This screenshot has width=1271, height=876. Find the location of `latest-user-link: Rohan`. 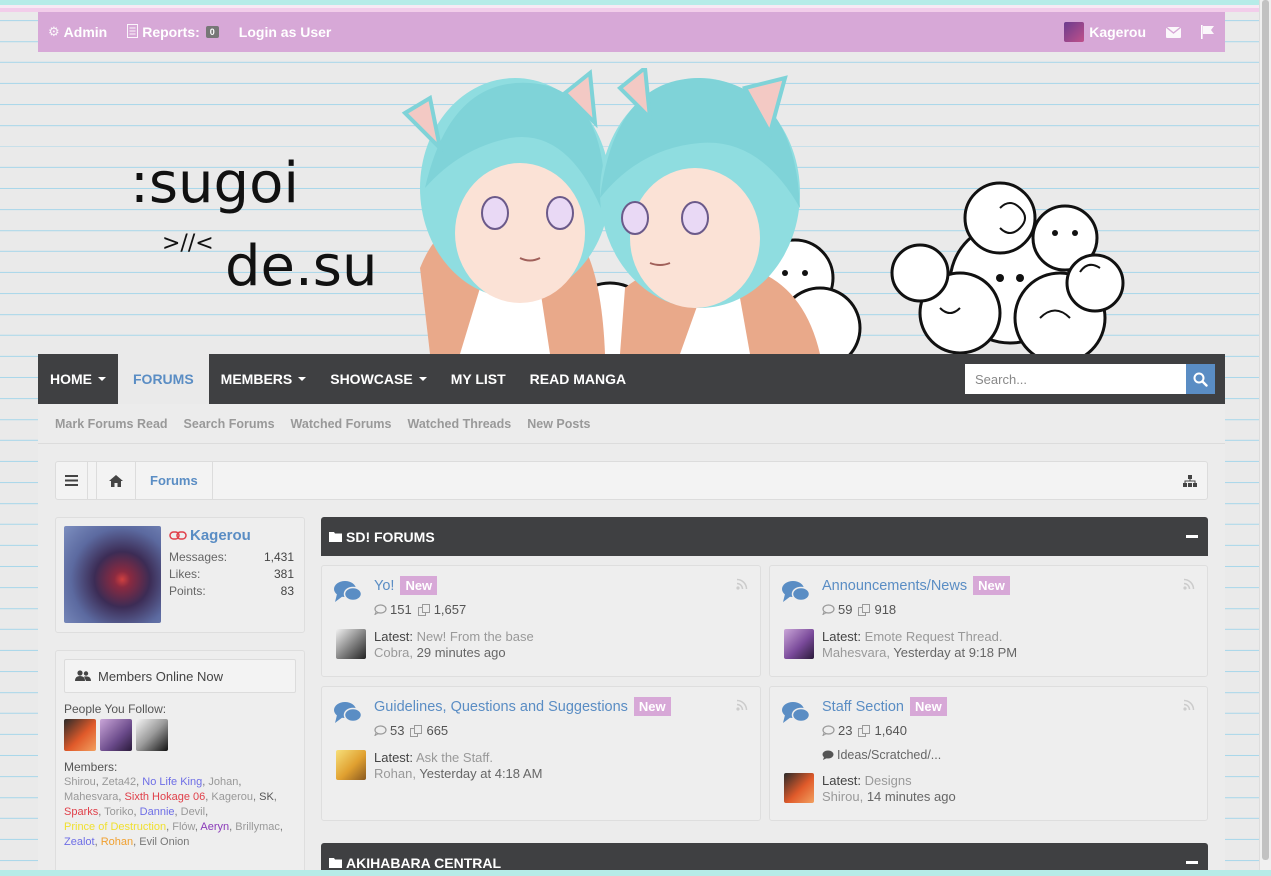

latest-user-link: Rohan is located at coordinates (393, 773).